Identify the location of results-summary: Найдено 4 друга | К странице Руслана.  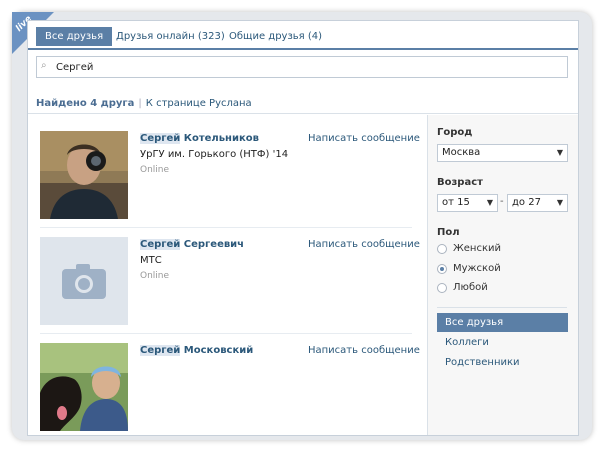
(303, 104).